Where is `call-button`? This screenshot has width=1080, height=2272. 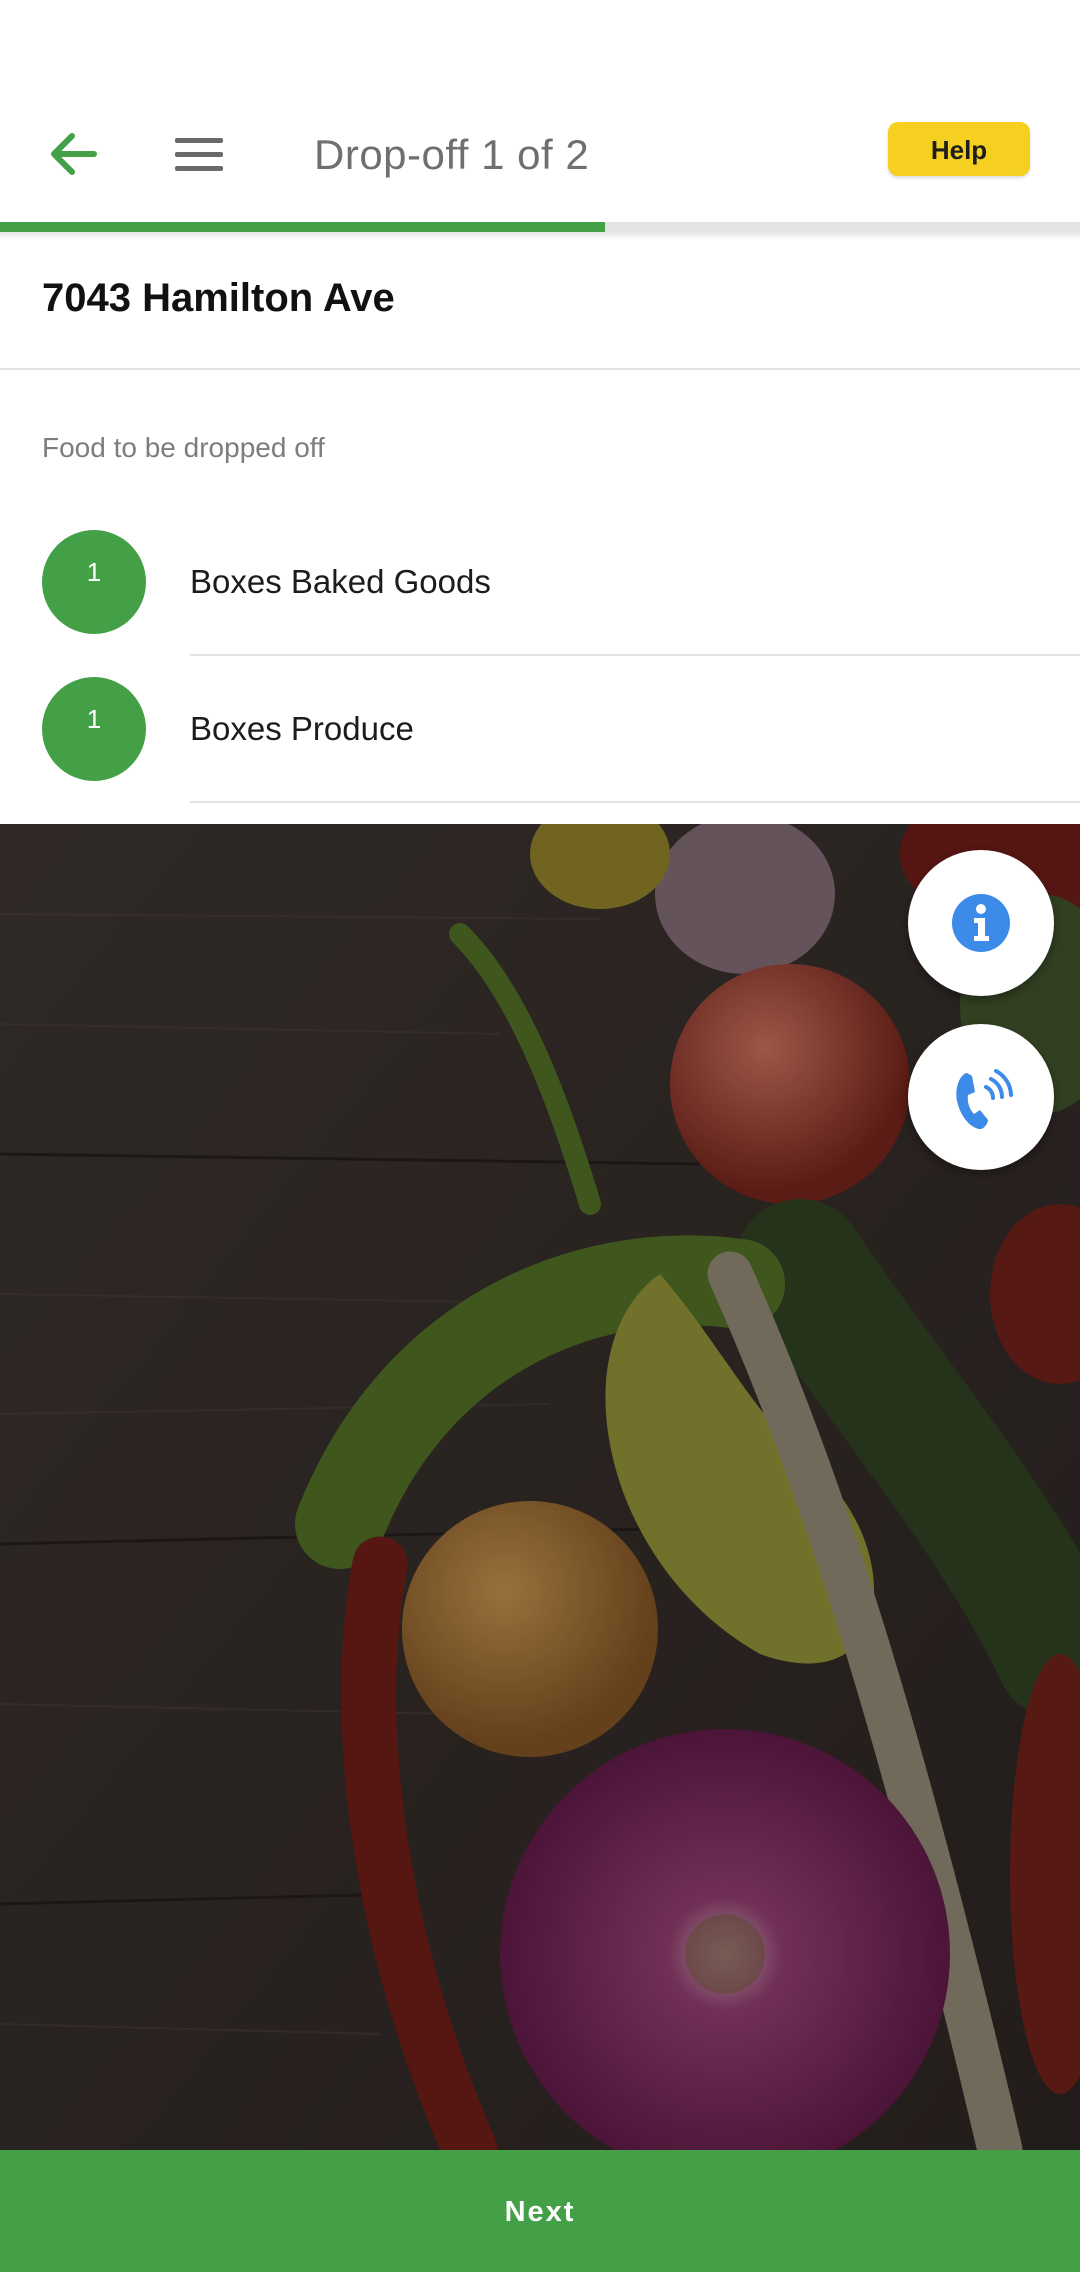 call-button is located at coordinates (981, 1097).